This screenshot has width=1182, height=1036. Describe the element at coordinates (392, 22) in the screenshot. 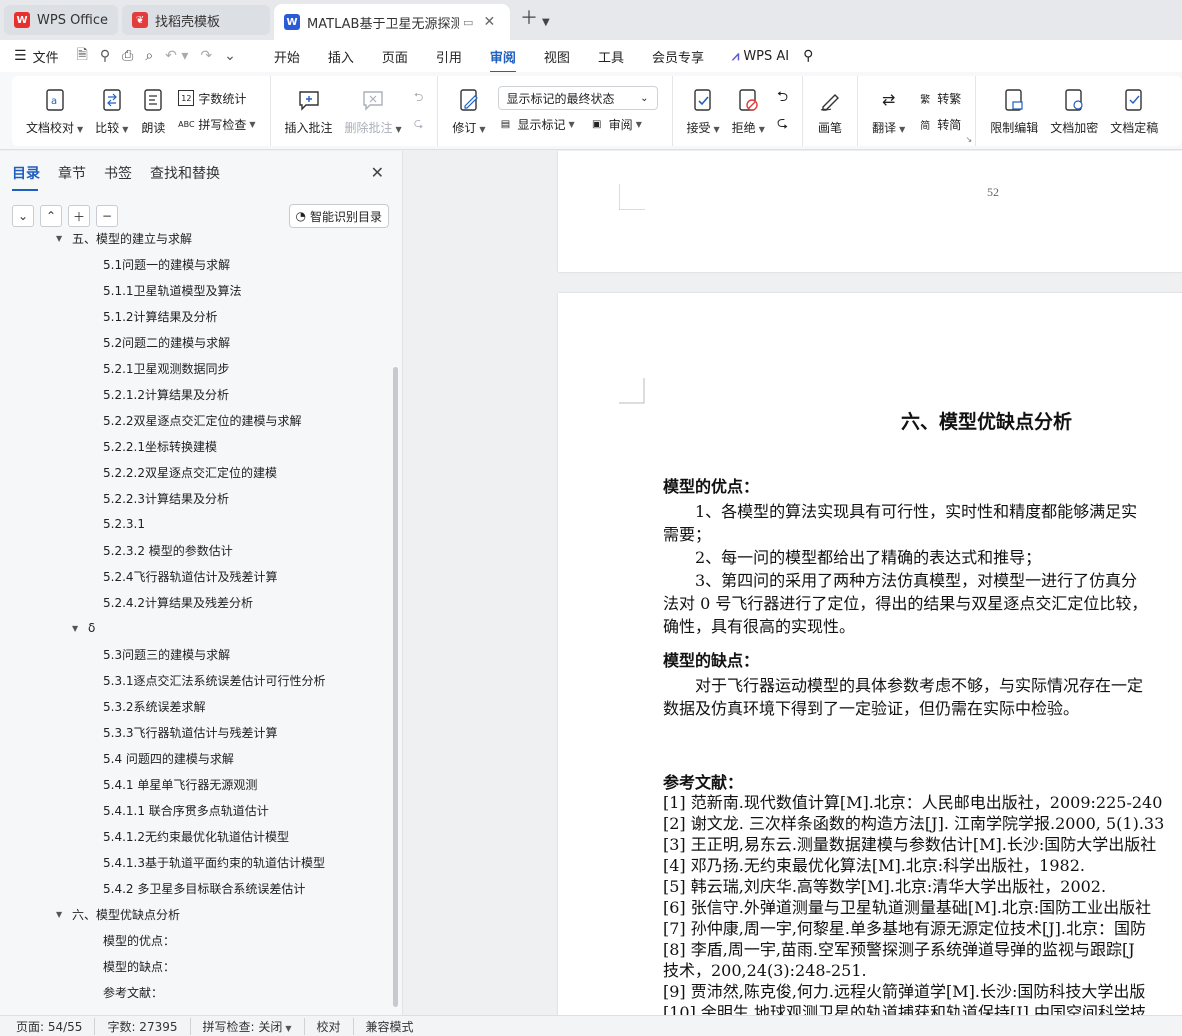

I see `tab-document: W MATLAB基于卫星无源探测的S ▭ ✕` at that location.